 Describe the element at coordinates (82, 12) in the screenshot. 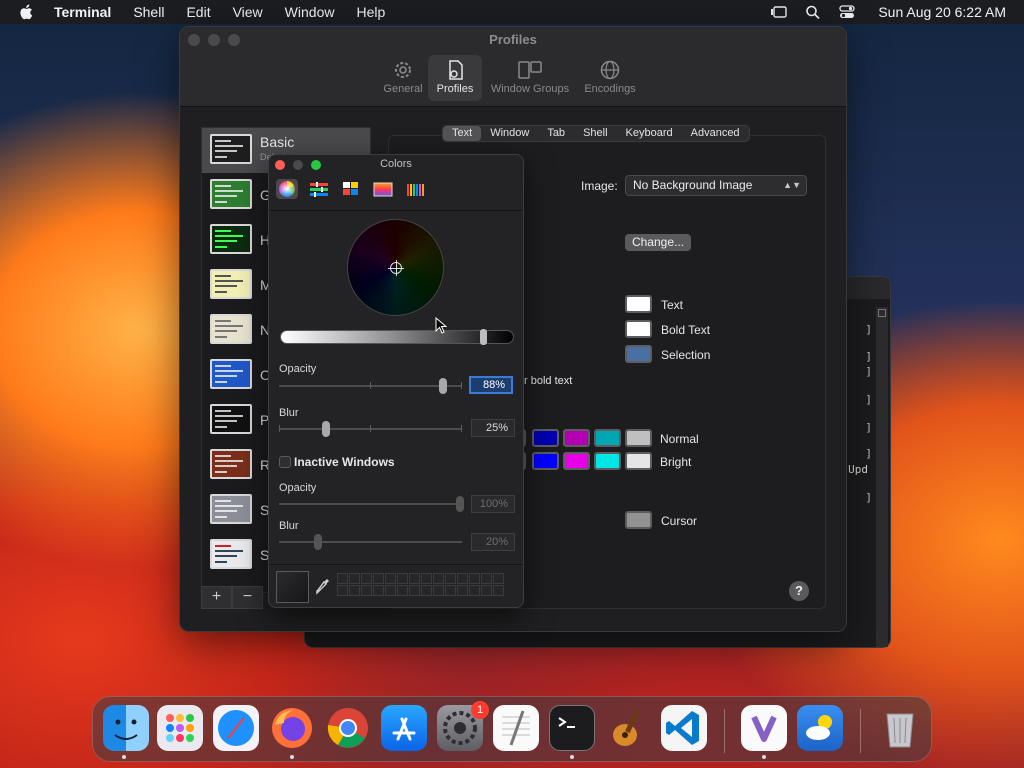

I see `menu-app-name: Terminal` at that location.